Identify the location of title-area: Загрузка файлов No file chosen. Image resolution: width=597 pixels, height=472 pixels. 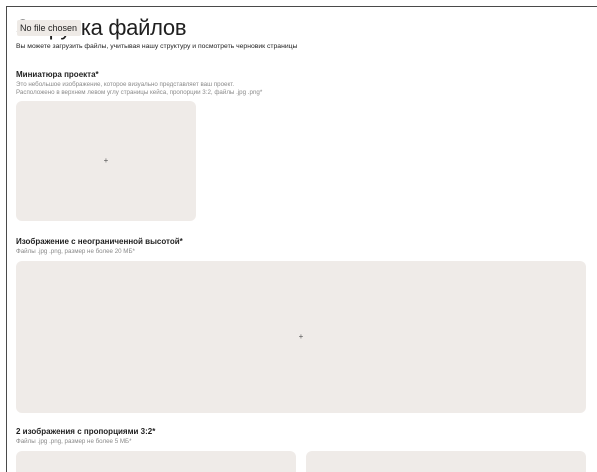
(101, 28).